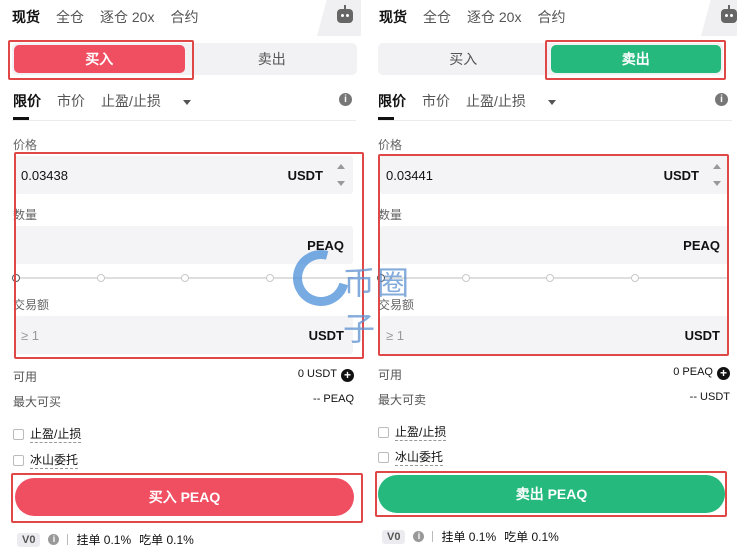 Image resolution: width=737 pixels, height=558 pixels. Describe the element at coordinates (402, 400) in the screenshot. I see `max-label: 最大可卖` at that location.